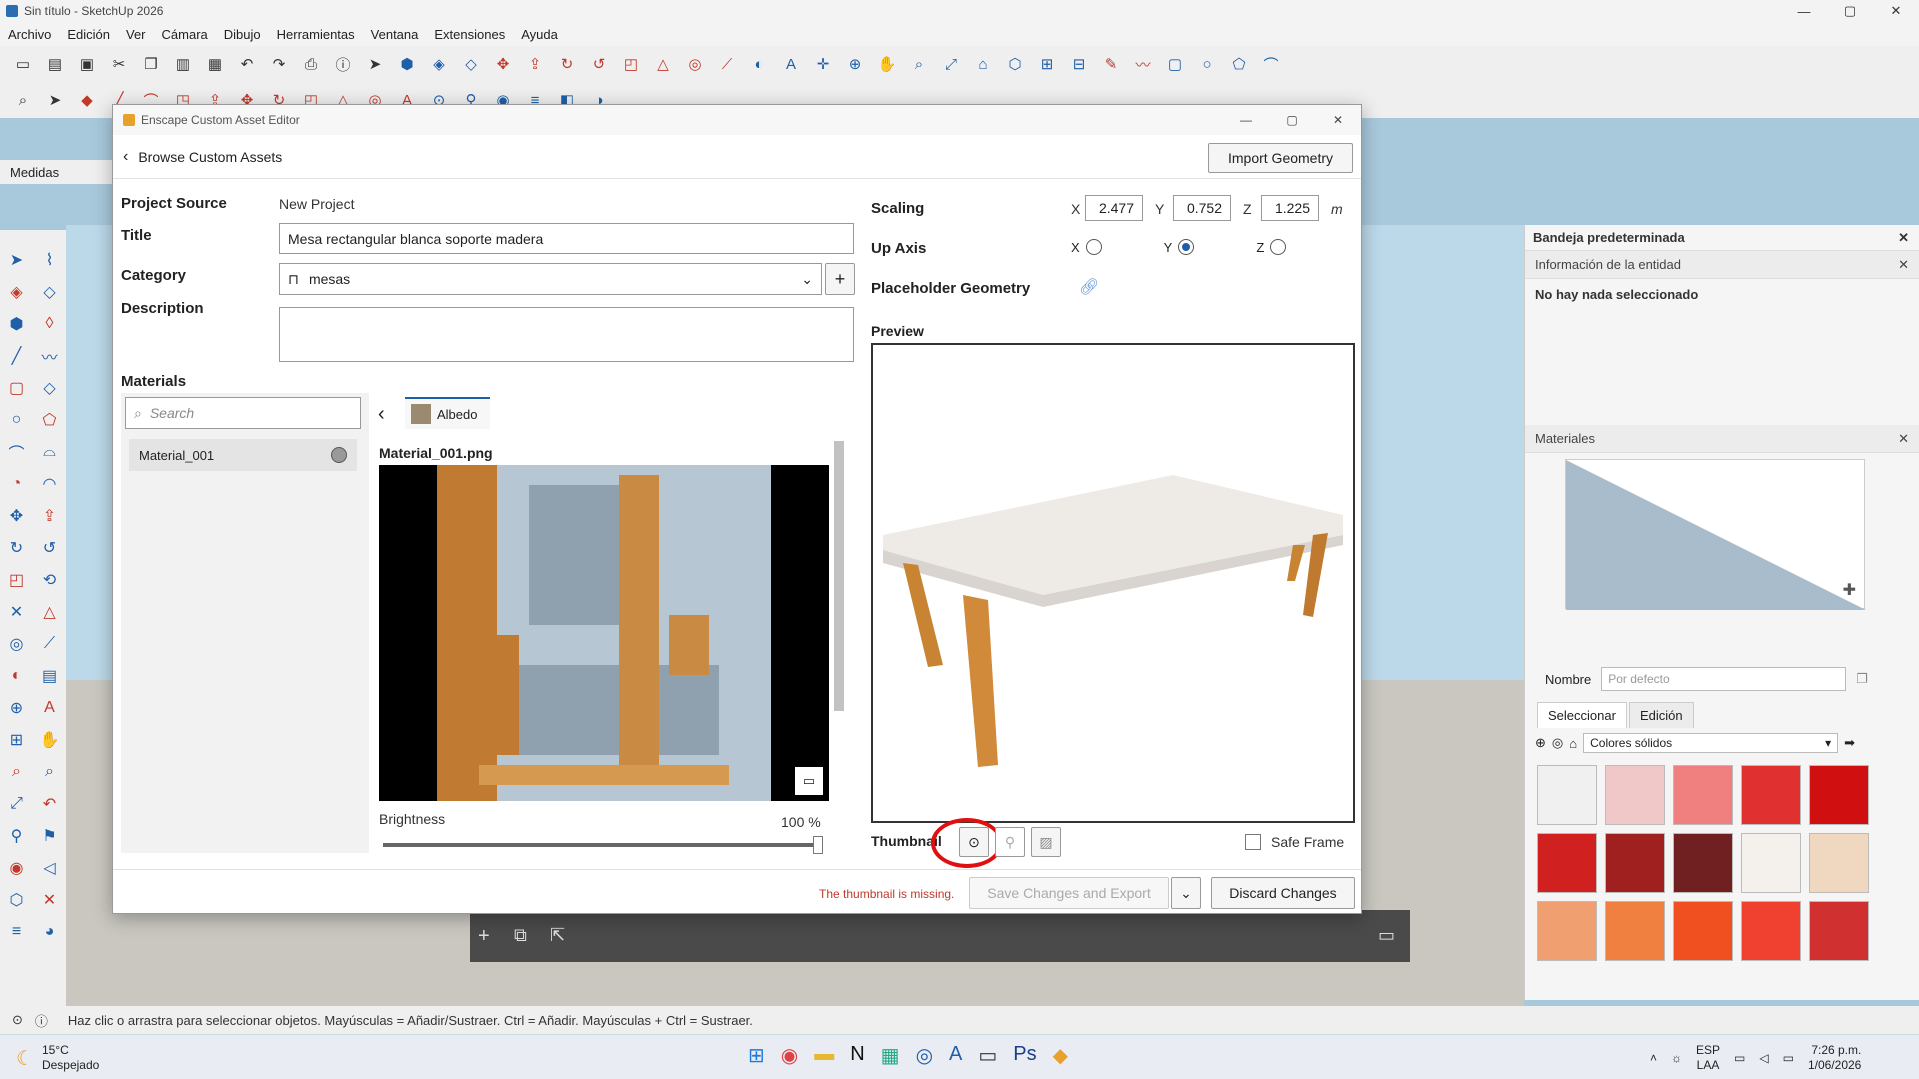 This screenshot has width=1919, height=1079. What do you see at coordinates (1653, 1058) in the screenshot?
I see `tray-chevron-icon: ˄` at bounding box center [1653, 1058].